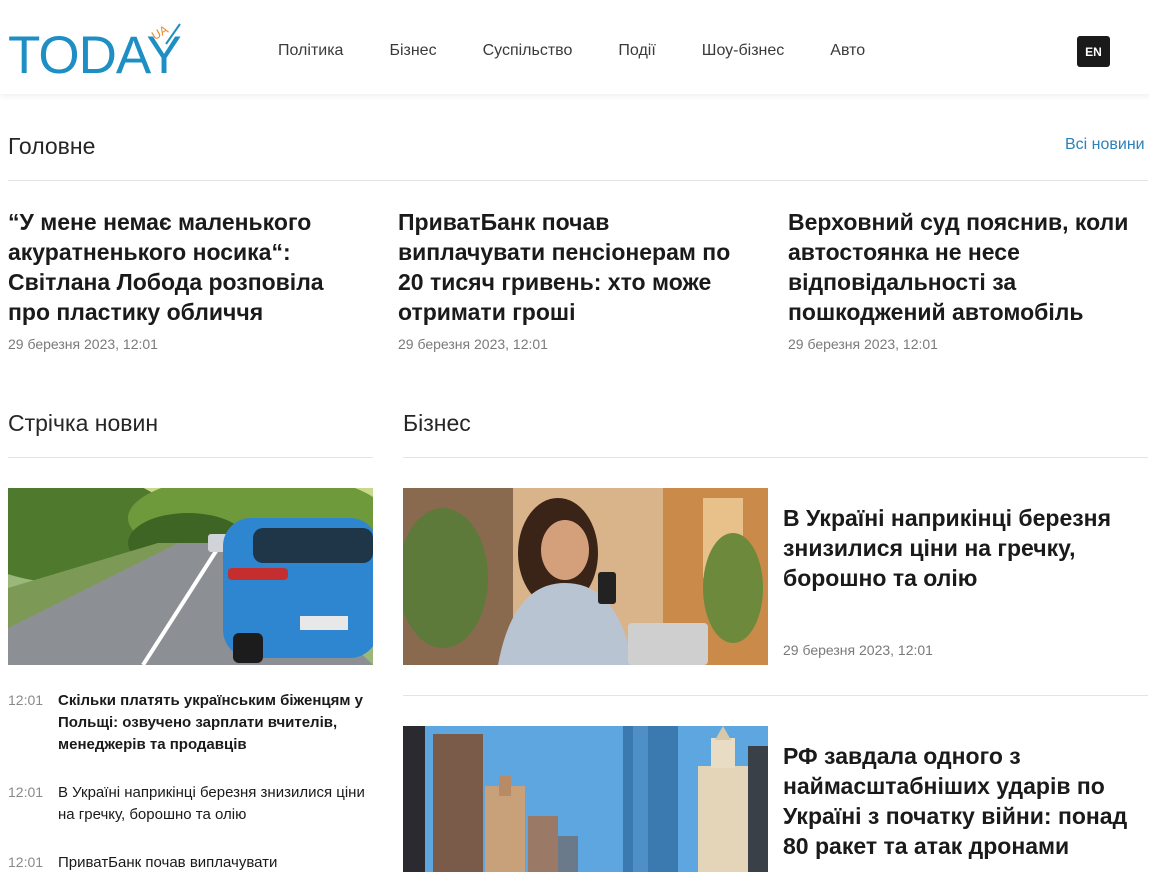 Image resolution: width=1150 pixels, height=872 pixels. I want to click on business-section-title: Бізнес, so click(437, 423).